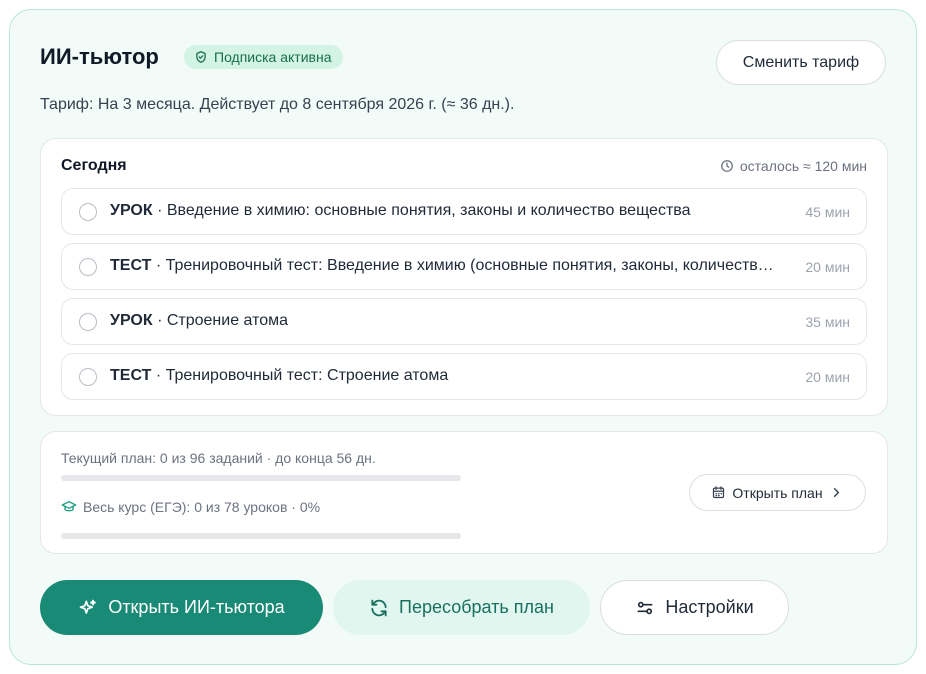 Image resolution: width=926 pixels, height=674 pixels. Describe the element at coordinates (261, 536) in the screenshot. I see `course-progress-bar` at that location.